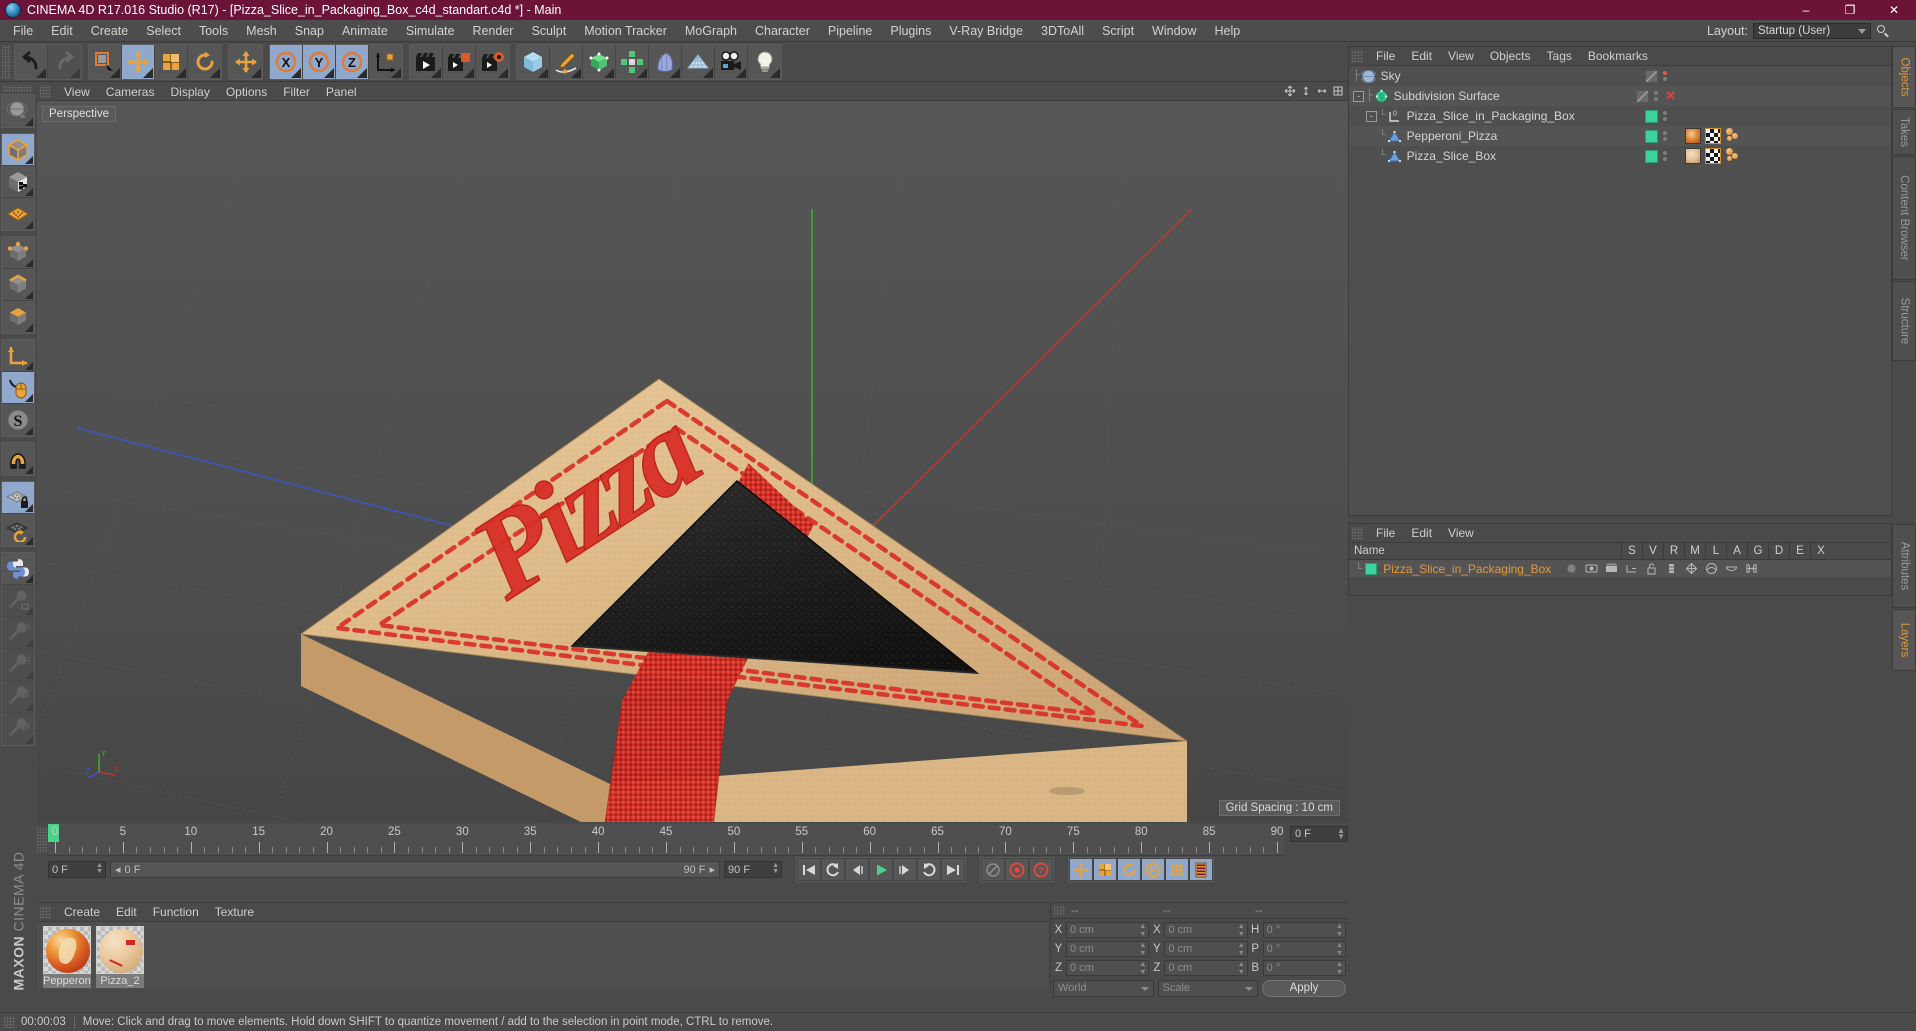  I want to click on size-y-field: 0 cm ▲ ▼, so click(1206, 949).